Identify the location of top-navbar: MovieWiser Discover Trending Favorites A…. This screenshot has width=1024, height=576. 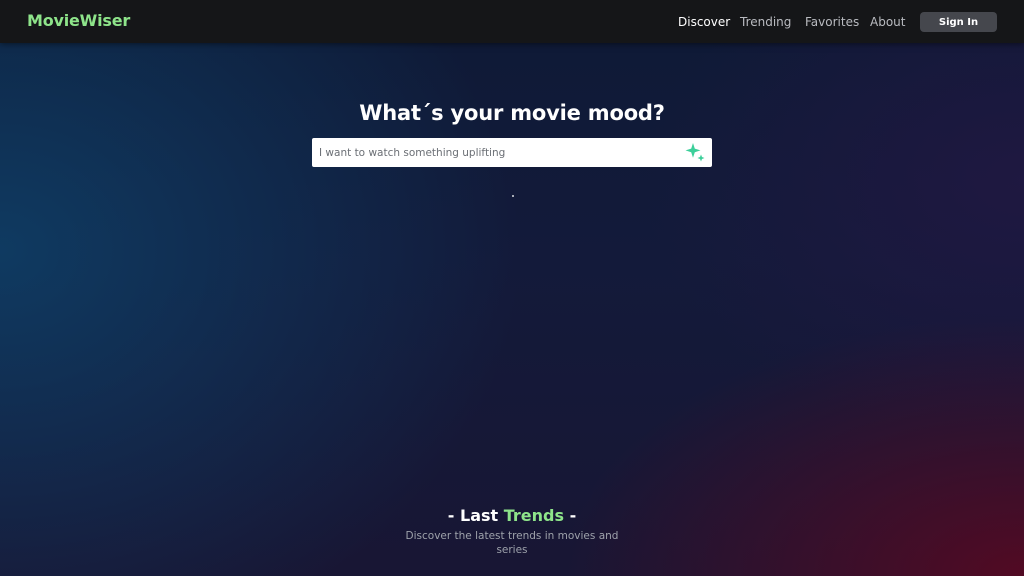
(512, 21).